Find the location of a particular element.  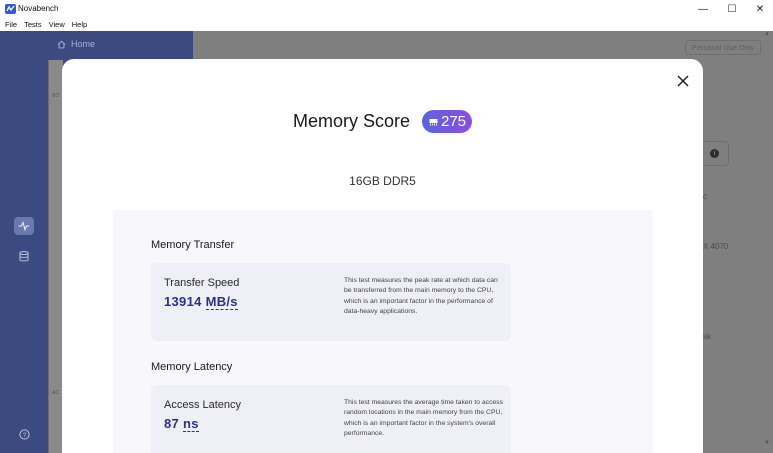

menu-help: Help is located at coordinates (79, 24).